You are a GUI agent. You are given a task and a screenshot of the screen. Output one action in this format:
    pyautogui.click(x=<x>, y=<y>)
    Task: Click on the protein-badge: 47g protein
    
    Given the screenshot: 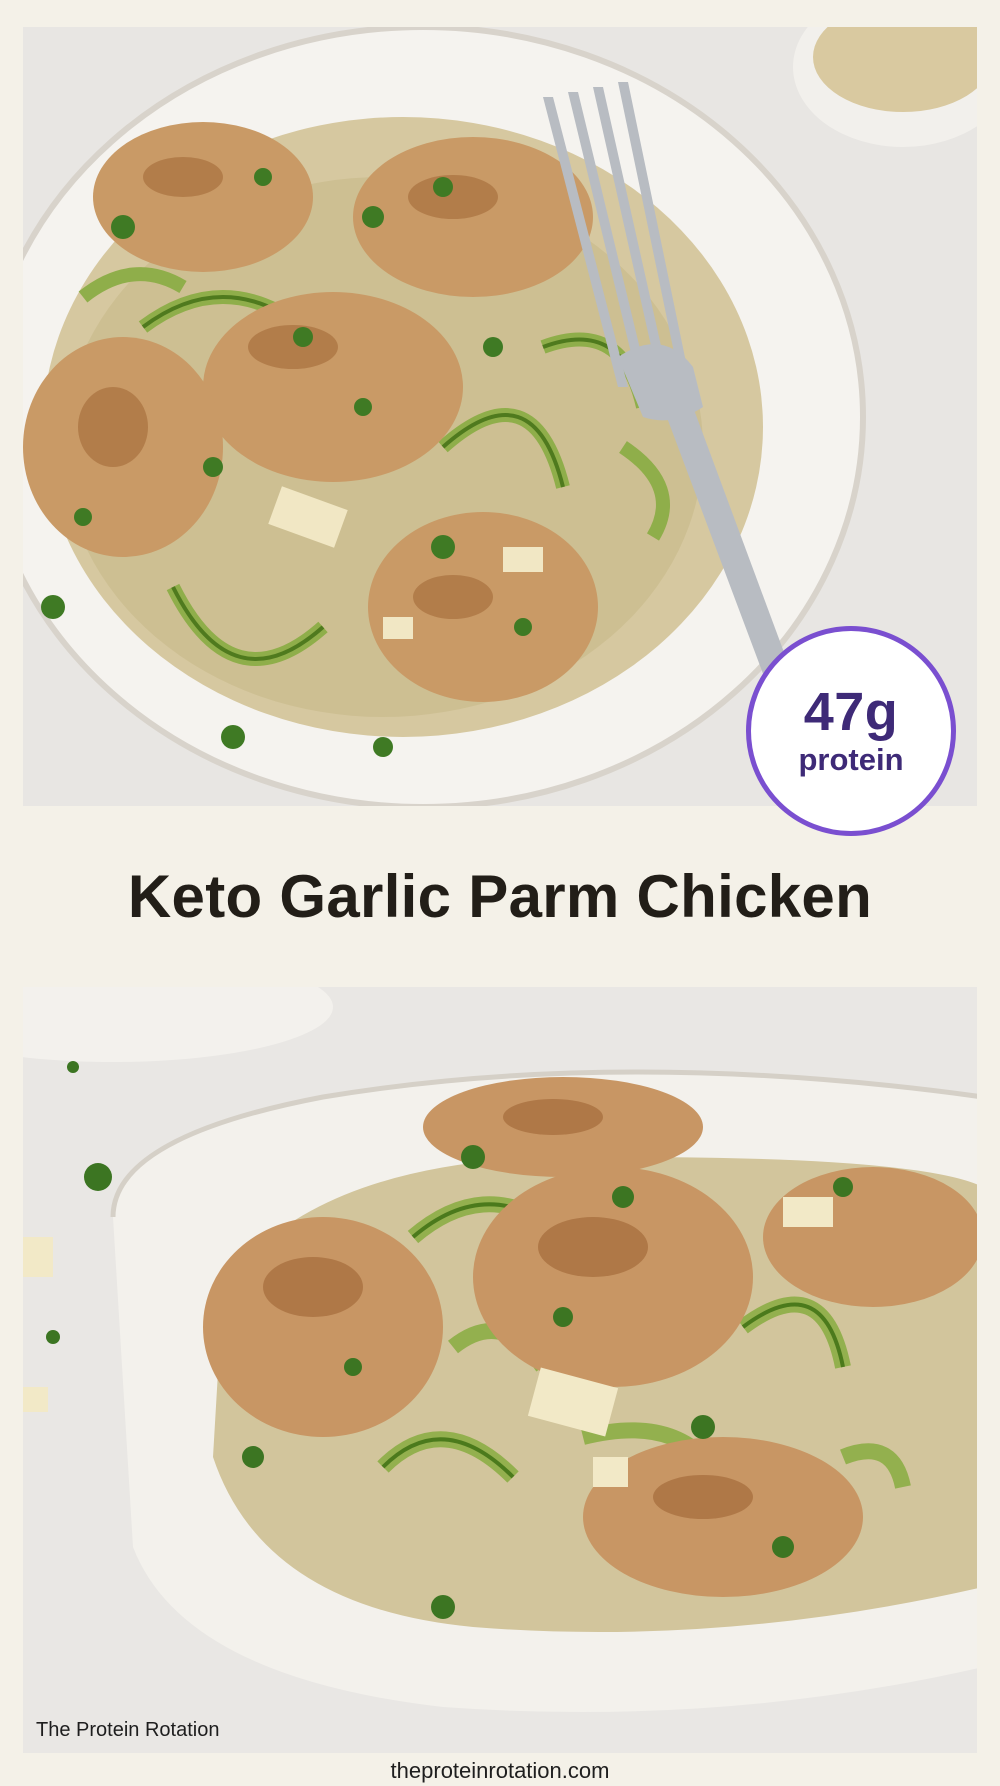 What is the action you would take?
    pyautogui.click(x=851, y=731)
    